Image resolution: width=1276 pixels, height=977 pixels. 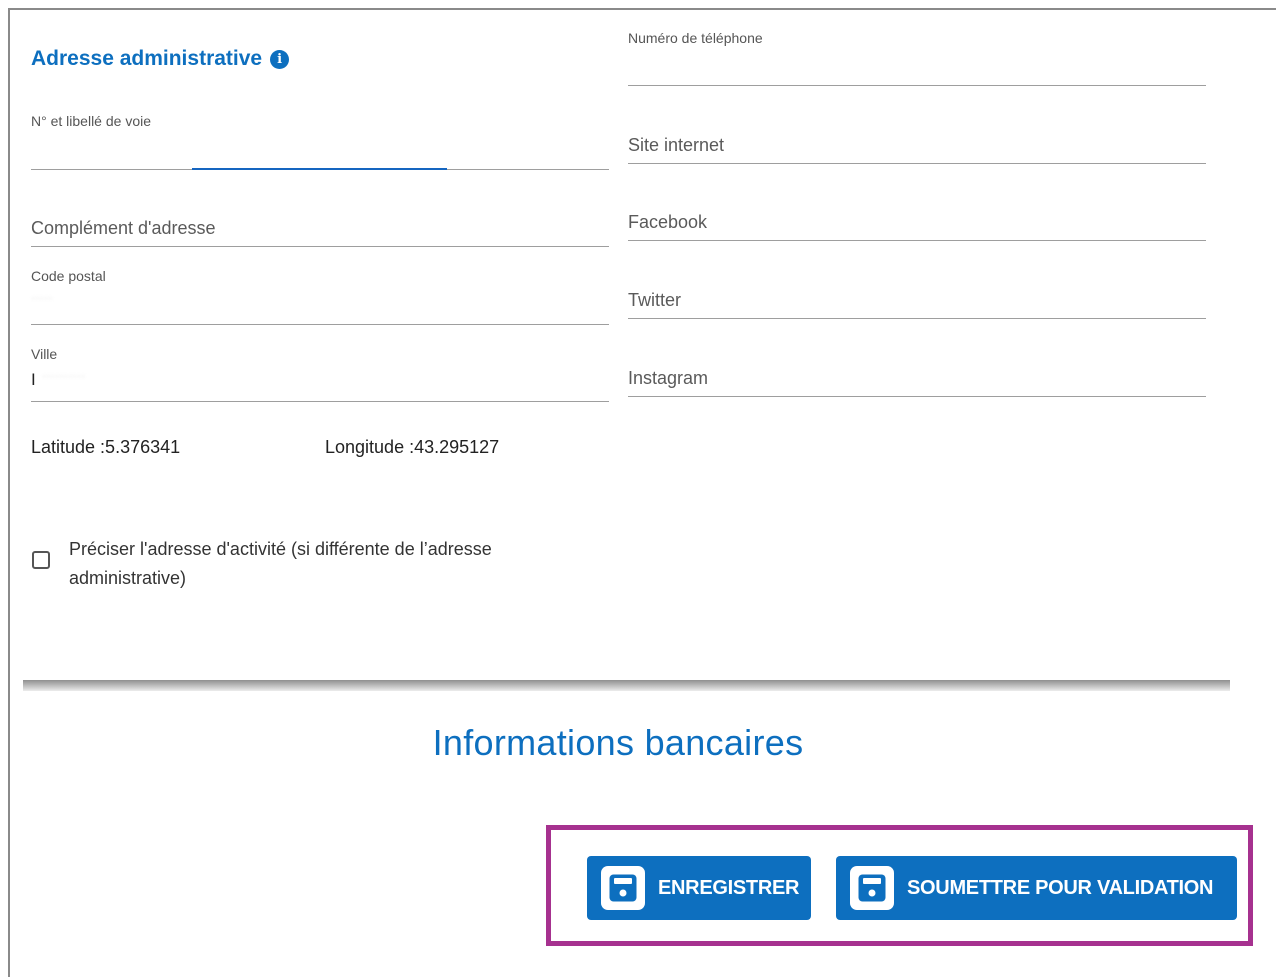 I want to click on postal-code-label: Code postal, so click(x=68, y=276).